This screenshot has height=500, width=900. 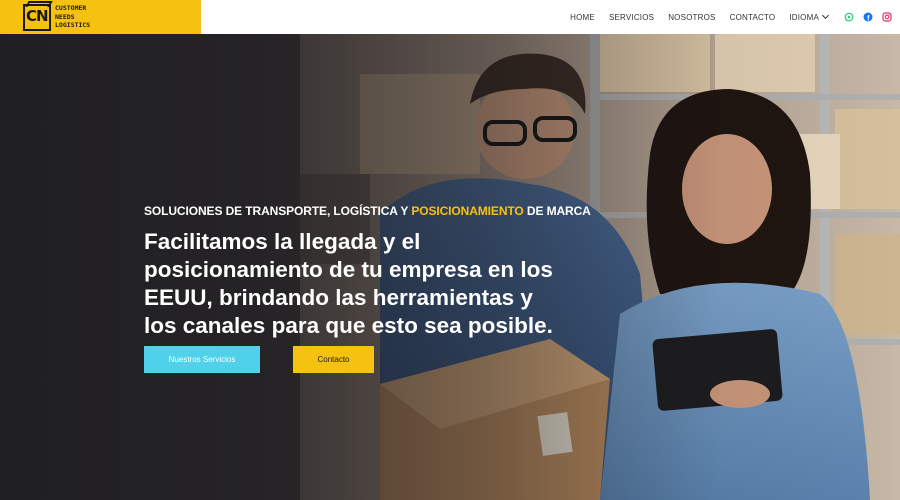 What do you see at coordinates (333, 359) in the screenshot?
I see `contact-button: Contacto` at bounding box center [333, 359].